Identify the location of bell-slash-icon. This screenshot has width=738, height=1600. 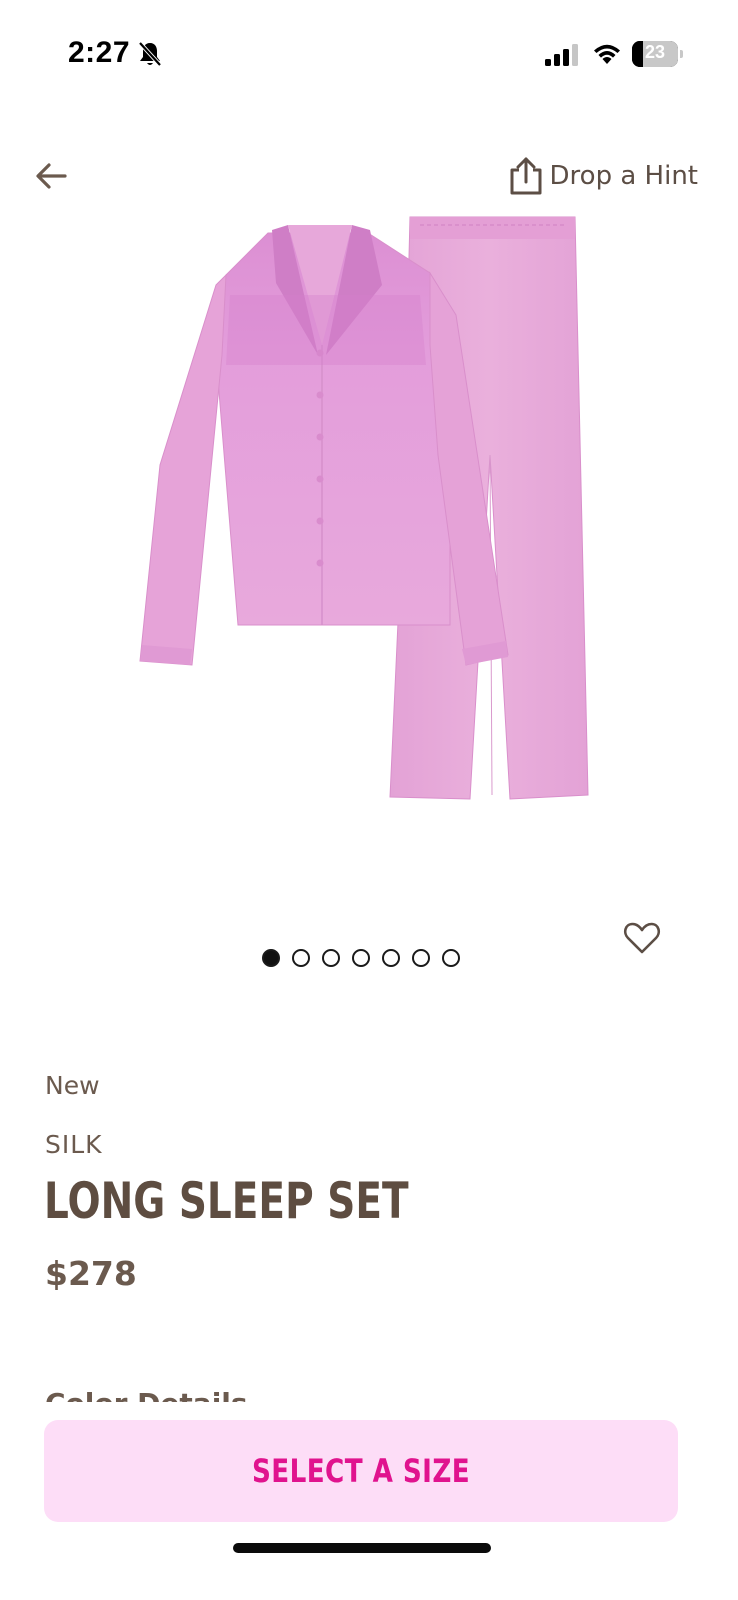
(150, 54).